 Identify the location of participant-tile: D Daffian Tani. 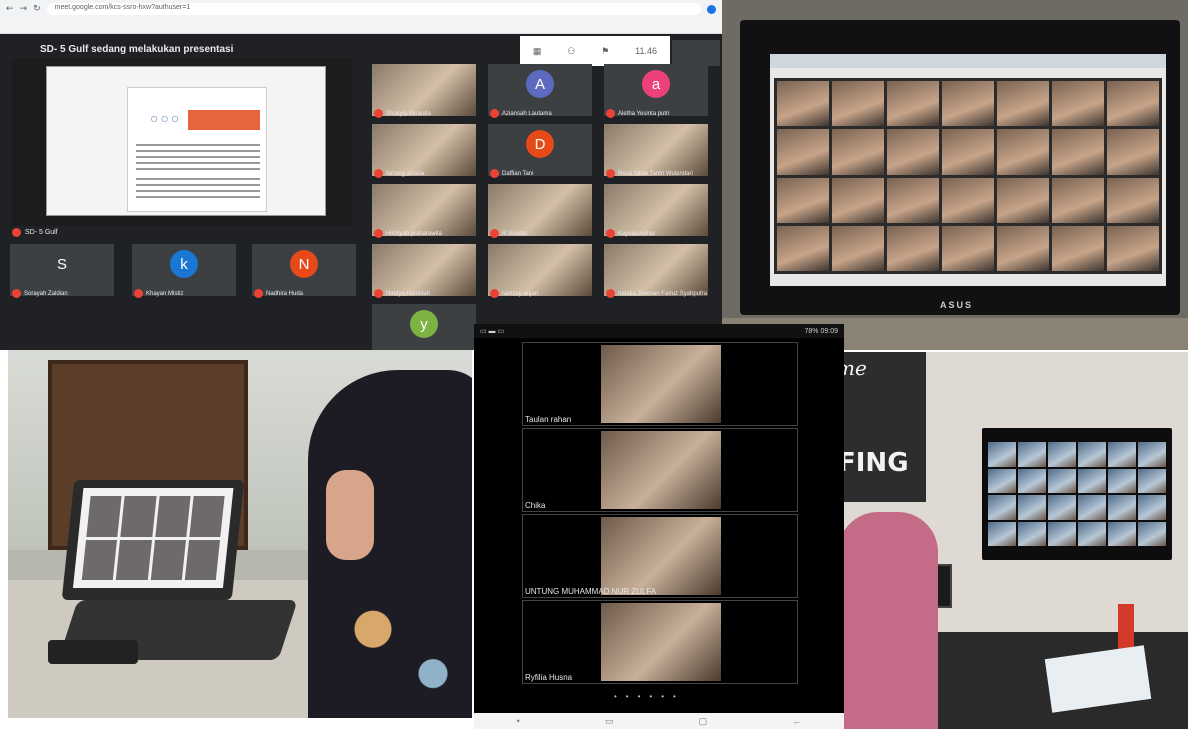
(540, 151).